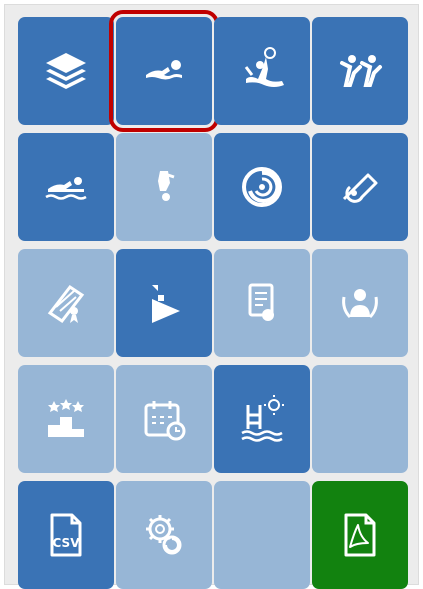 Image resolution: width=423 pixels, height=589 pixels. Describe the element at coordinates (67, 543) in the screenshot. I see `csv-label: CSV` at that location.